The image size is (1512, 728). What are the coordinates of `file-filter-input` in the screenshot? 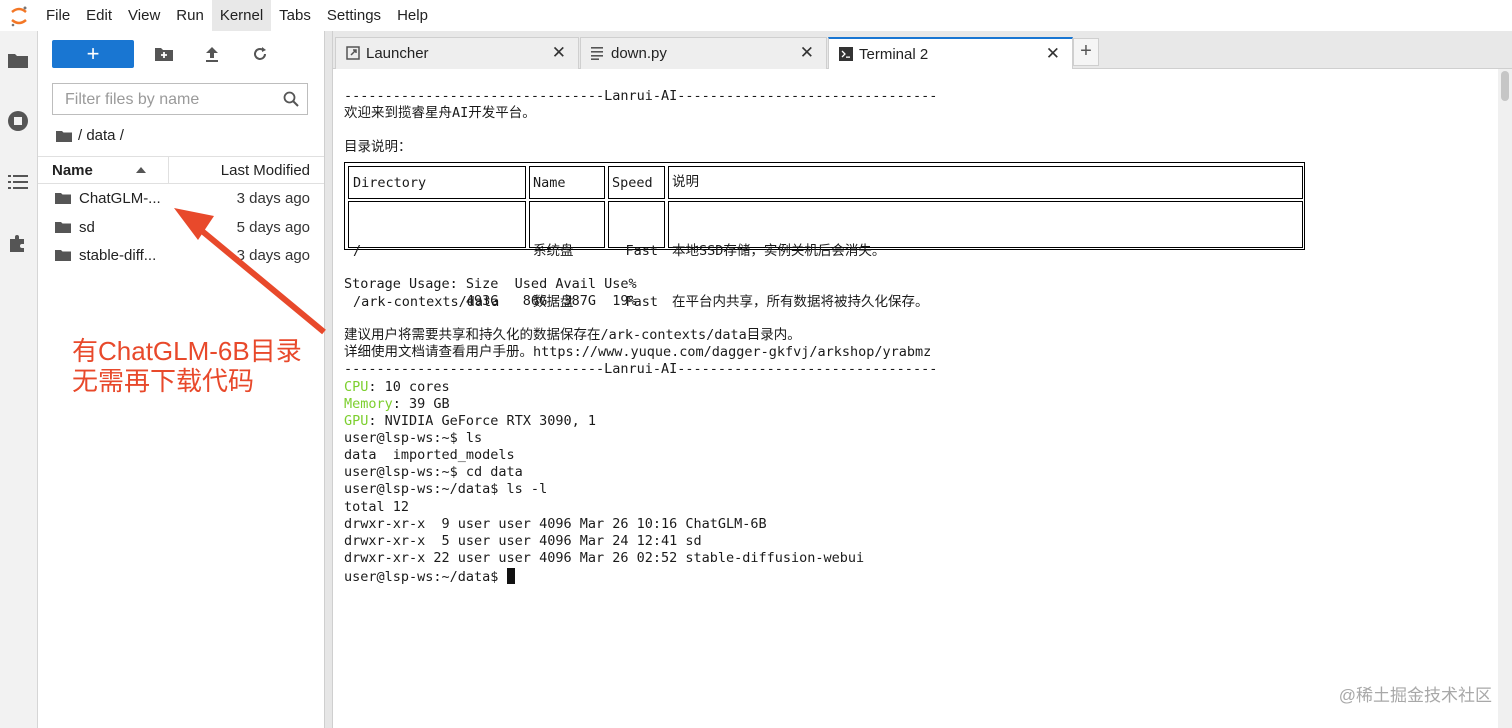 It's located at (170, 100).